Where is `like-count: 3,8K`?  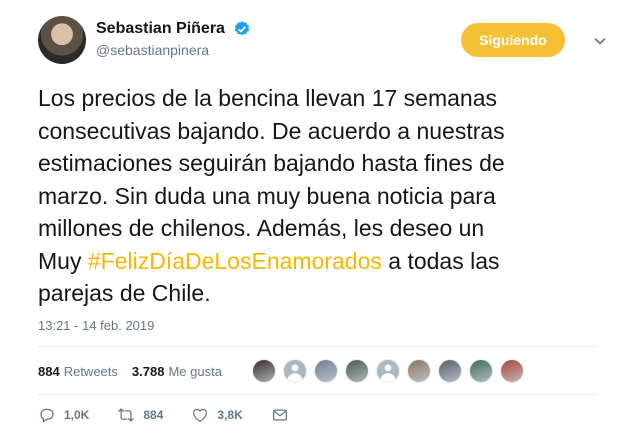
like-count: 3,8K is located at coordinates (230, 415).